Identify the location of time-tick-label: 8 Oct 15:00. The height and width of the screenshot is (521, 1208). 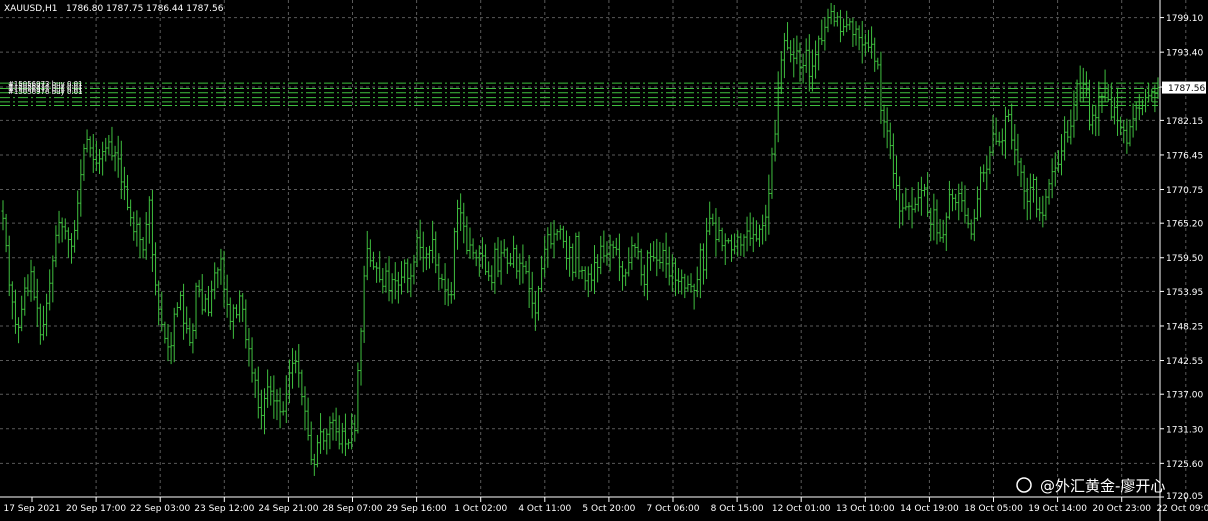
(737, 509).